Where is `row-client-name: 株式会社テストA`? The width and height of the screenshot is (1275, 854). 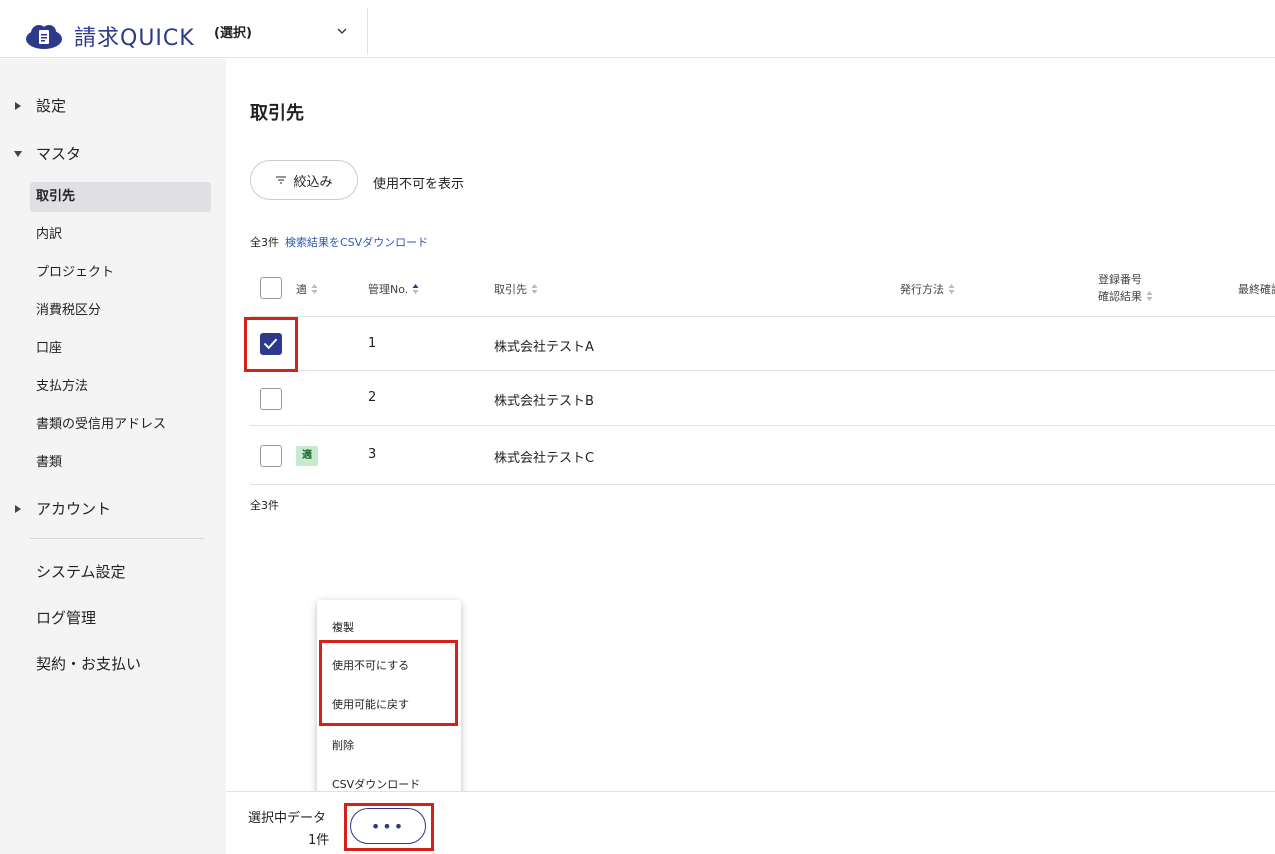
row-client-name: 株式会社テストA is located at coordinates (544, 347).